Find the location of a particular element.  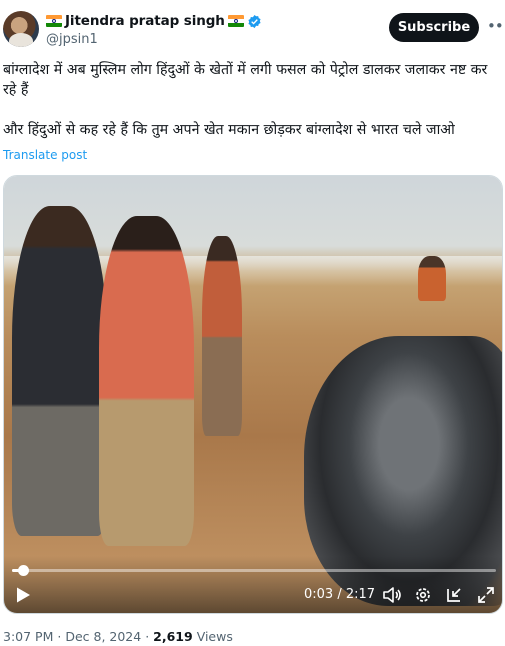

subscribe-button: Subscribe is located at coordinates (434, 27).